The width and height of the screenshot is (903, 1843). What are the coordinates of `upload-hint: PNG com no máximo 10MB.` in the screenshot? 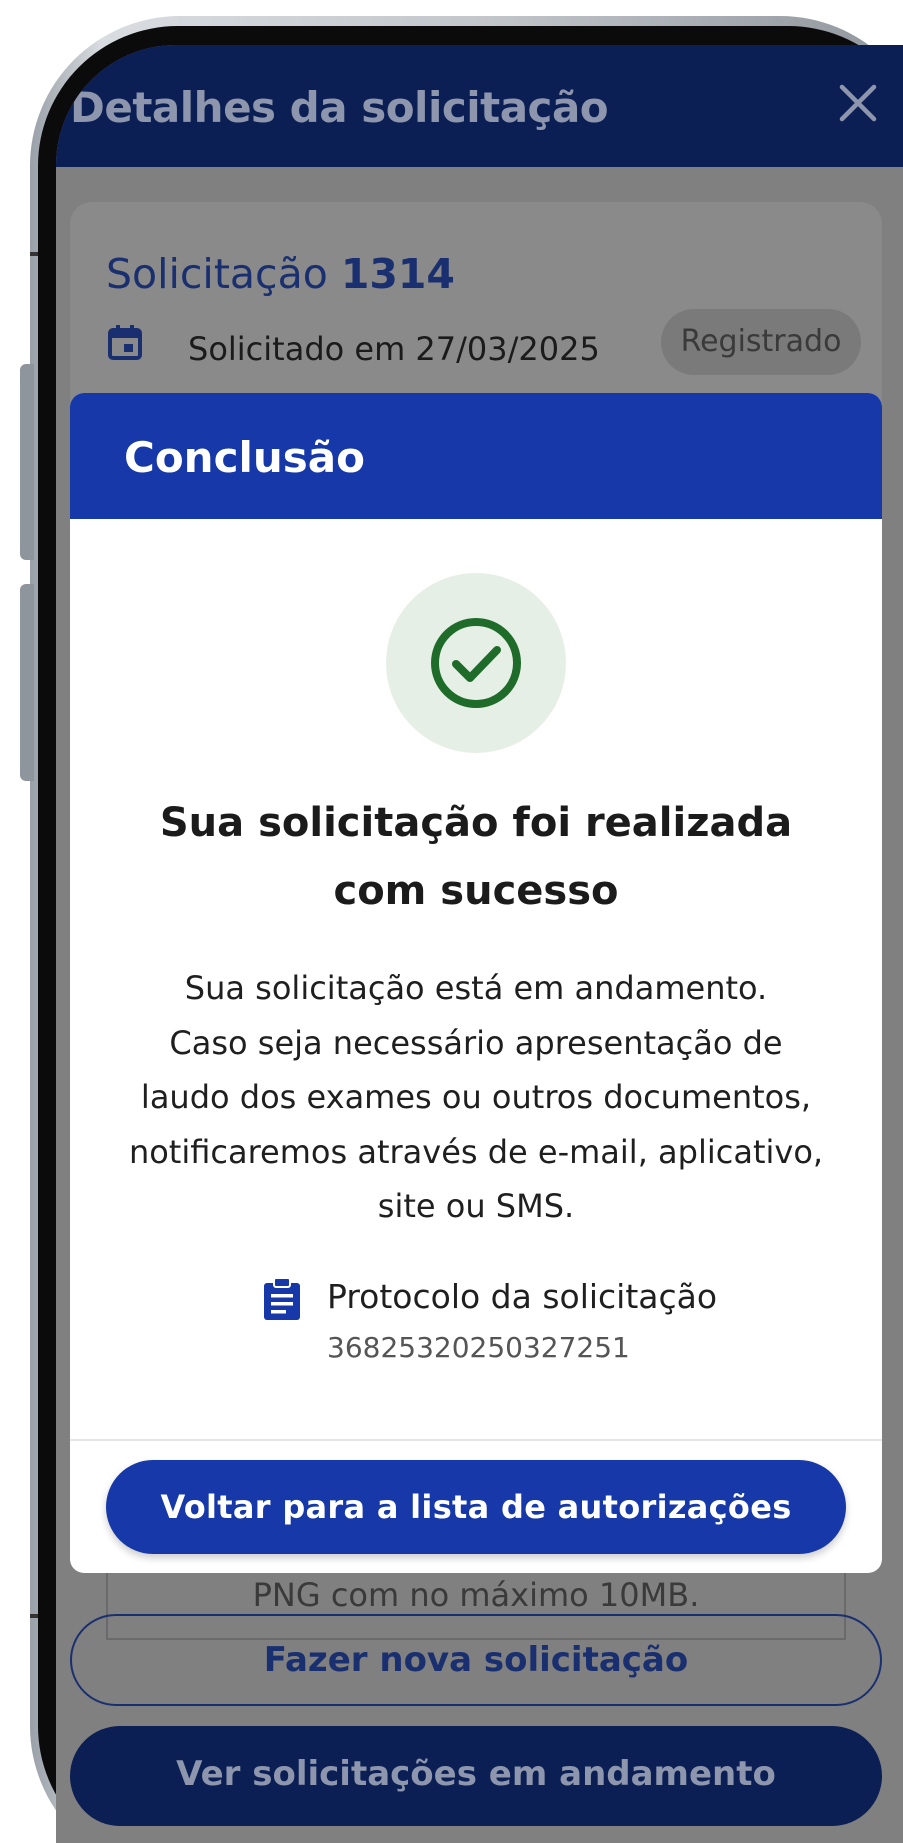 It's located at (476, 1595).